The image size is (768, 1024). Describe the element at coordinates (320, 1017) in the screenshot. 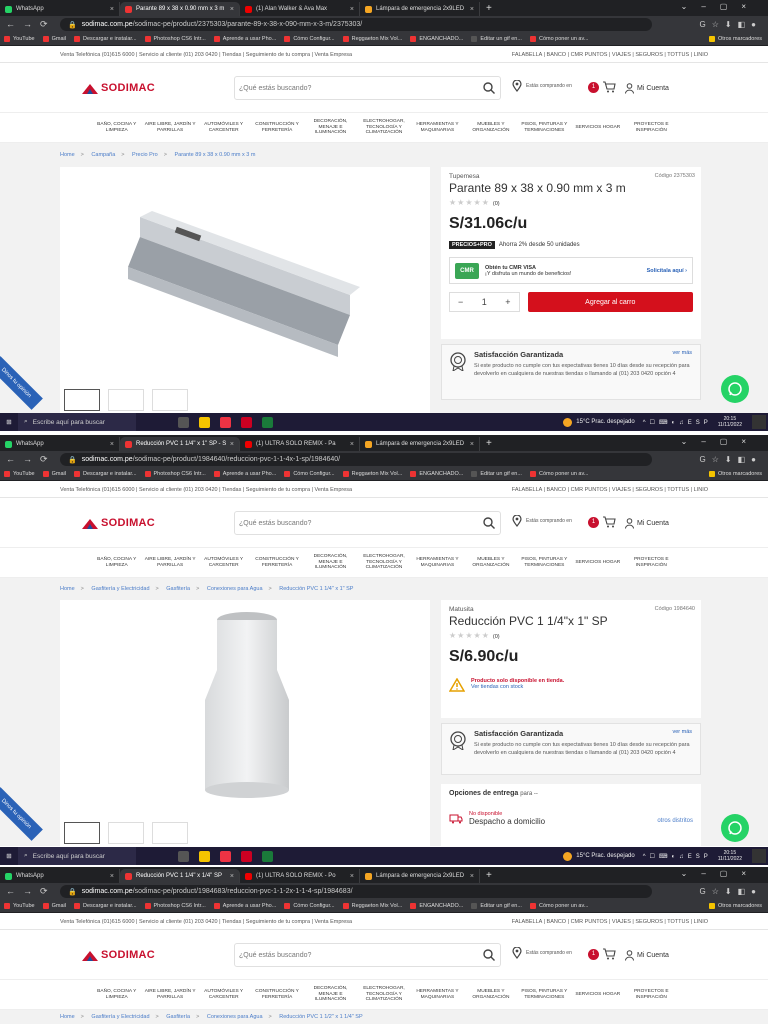

I see `breadcrumb-item: Reducción PVC 1 1/2" x 1 1/4" SP` at that location.